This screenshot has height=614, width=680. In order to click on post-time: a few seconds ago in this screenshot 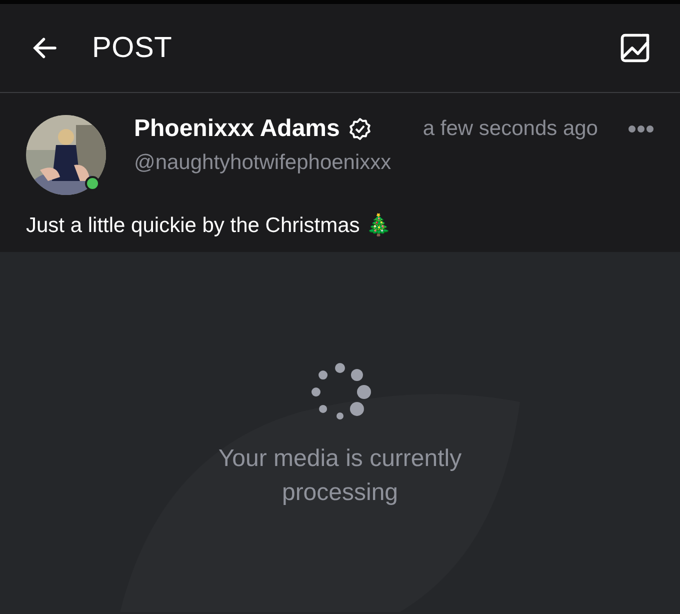, I will do `click(510, 129)`.